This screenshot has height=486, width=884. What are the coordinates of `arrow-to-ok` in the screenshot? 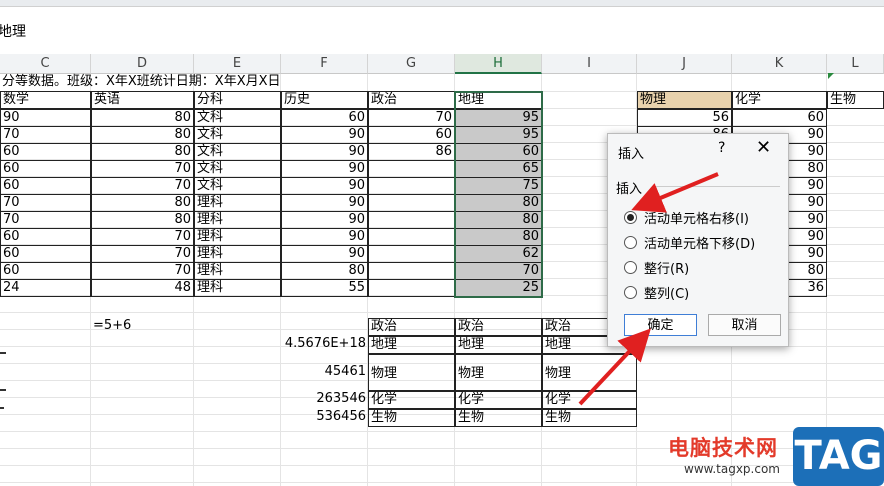 It's located at (614, 367).